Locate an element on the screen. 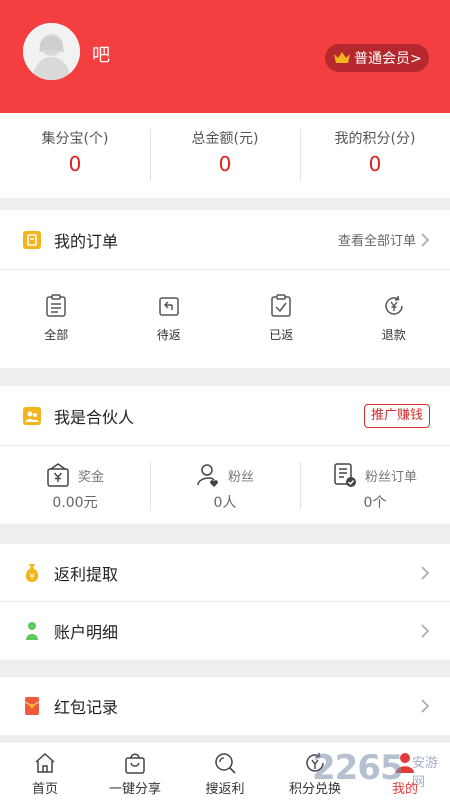 This screenshot has height=800, width=450. profile-header: 吧 普通会员> is located at coordinates (225, 56).